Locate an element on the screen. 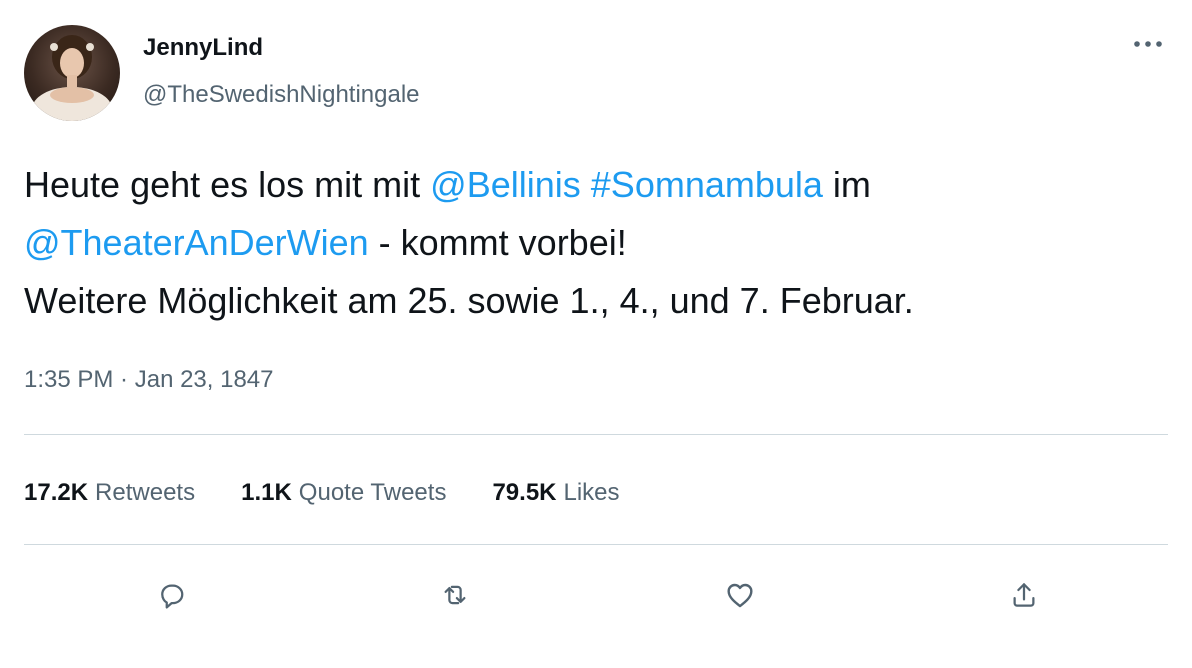 The image size is (1192, 668). reply-icon is located at coordinates (172, 596).